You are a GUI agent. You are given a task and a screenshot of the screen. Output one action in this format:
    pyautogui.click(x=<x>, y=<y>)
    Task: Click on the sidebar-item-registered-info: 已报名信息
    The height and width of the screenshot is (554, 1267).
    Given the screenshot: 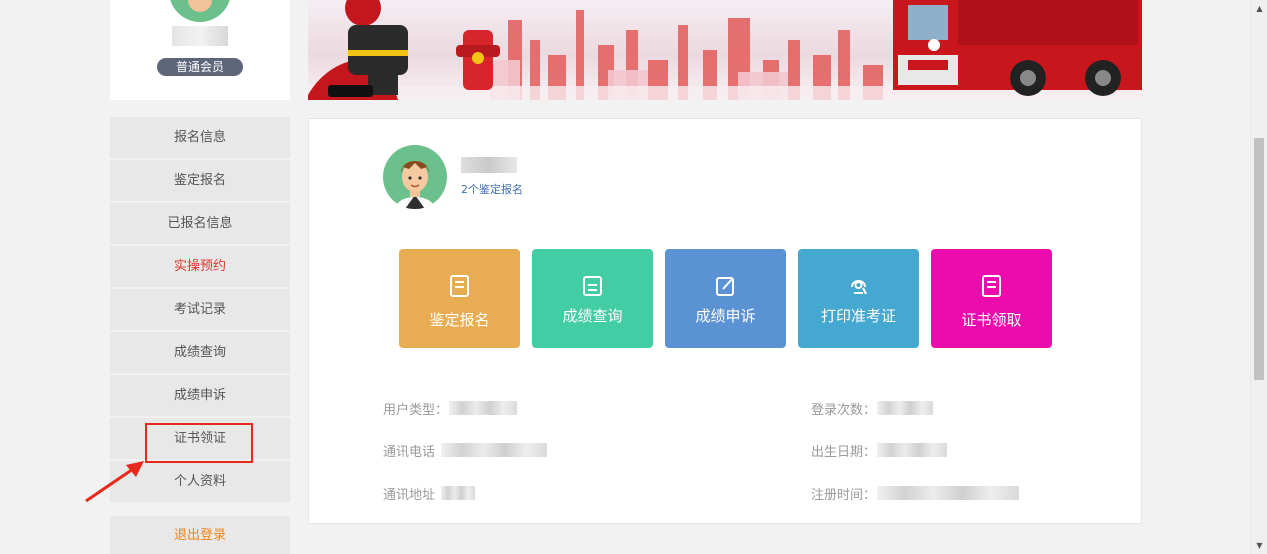 What is the action you would take?
    pyautogui.click(x=200, y=223)
    